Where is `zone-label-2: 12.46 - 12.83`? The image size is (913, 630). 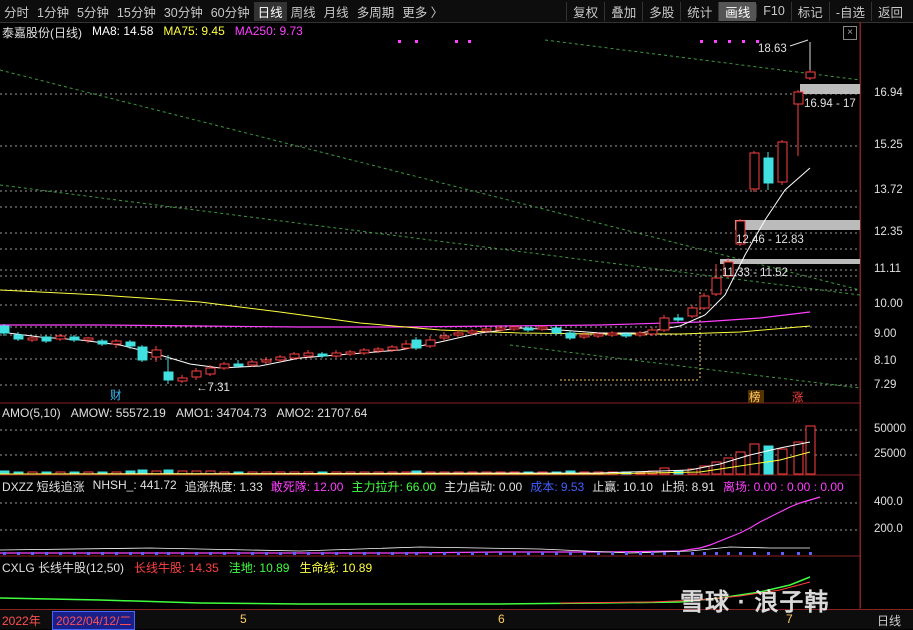
zone-label-2: 12.46 - 12.83 is located at coordinates (770, 240).